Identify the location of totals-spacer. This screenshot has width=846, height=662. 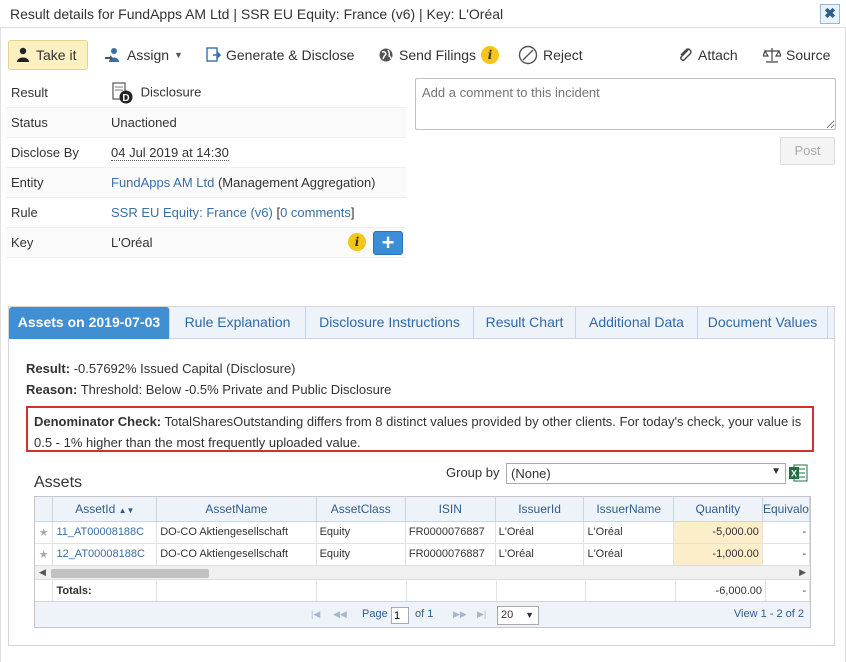
(44, 591).